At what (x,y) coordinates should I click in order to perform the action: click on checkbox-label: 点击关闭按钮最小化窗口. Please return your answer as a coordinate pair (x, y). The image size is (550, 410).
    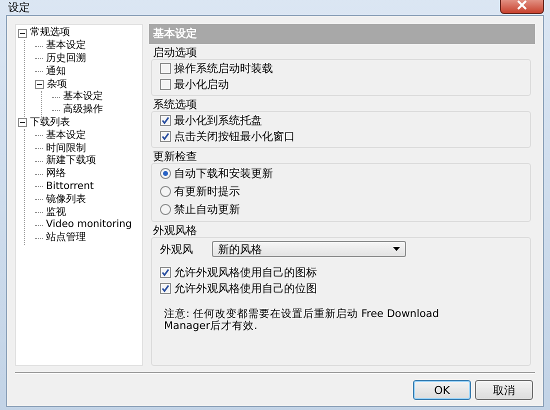
    Looking at the image, I should click on (234, 136).